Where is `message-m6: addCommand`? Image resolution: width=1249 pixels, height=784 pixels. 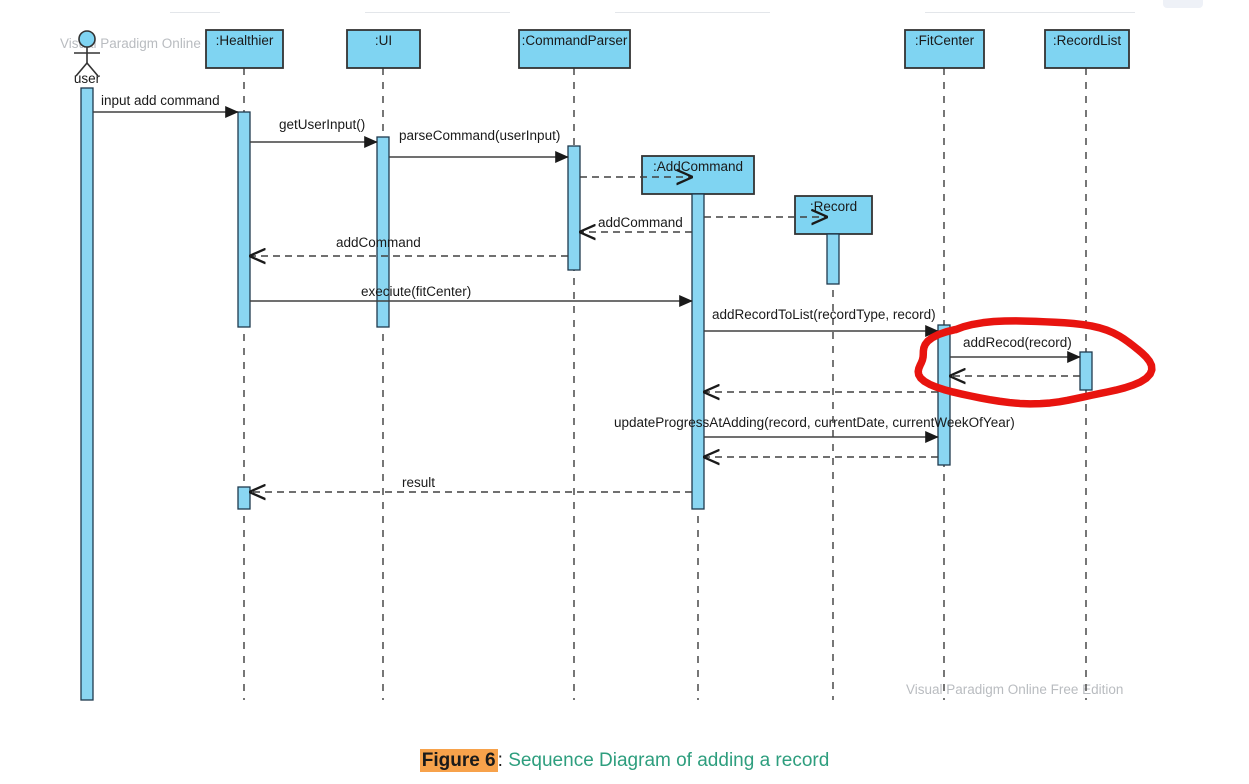 message-m6: addCommand is located at coordinates (636, 223).